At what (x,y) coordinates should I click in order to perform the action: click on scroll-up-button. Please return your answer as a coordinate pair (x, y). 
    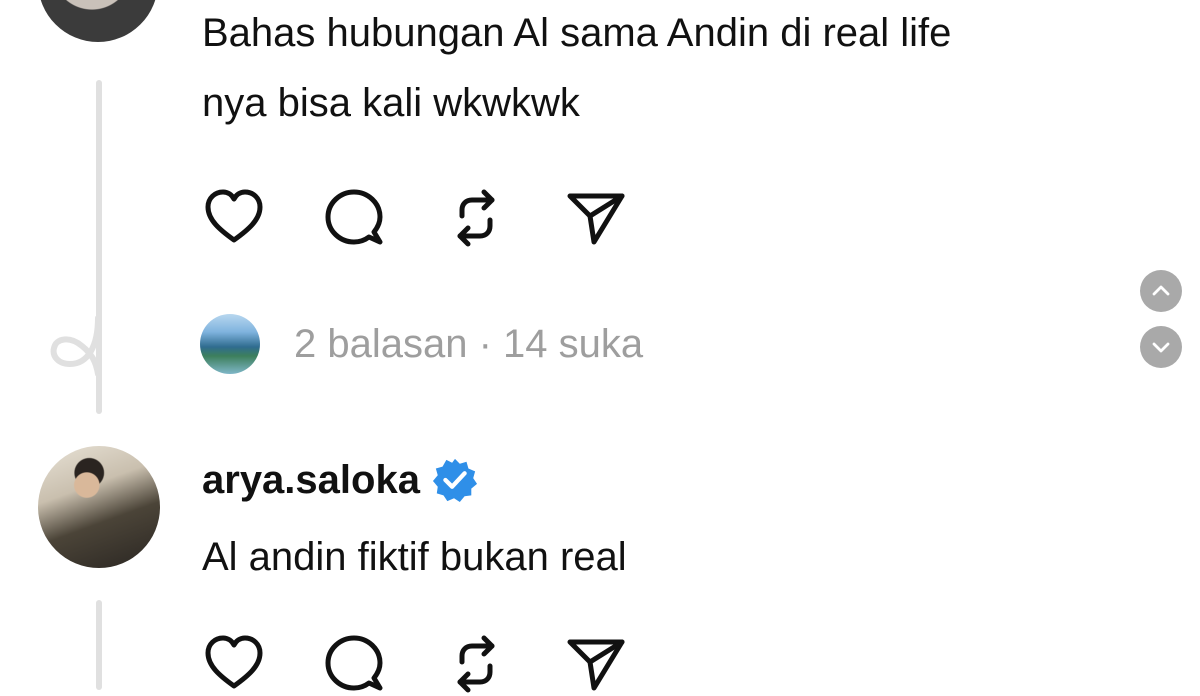
    Looking at the image, I should click on (1161, 291).